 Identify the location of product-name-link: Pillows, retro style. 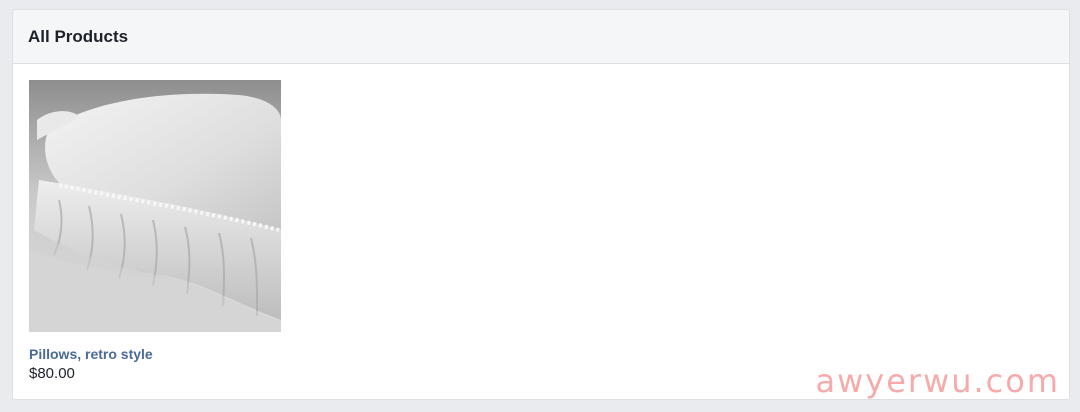
(156, 354).